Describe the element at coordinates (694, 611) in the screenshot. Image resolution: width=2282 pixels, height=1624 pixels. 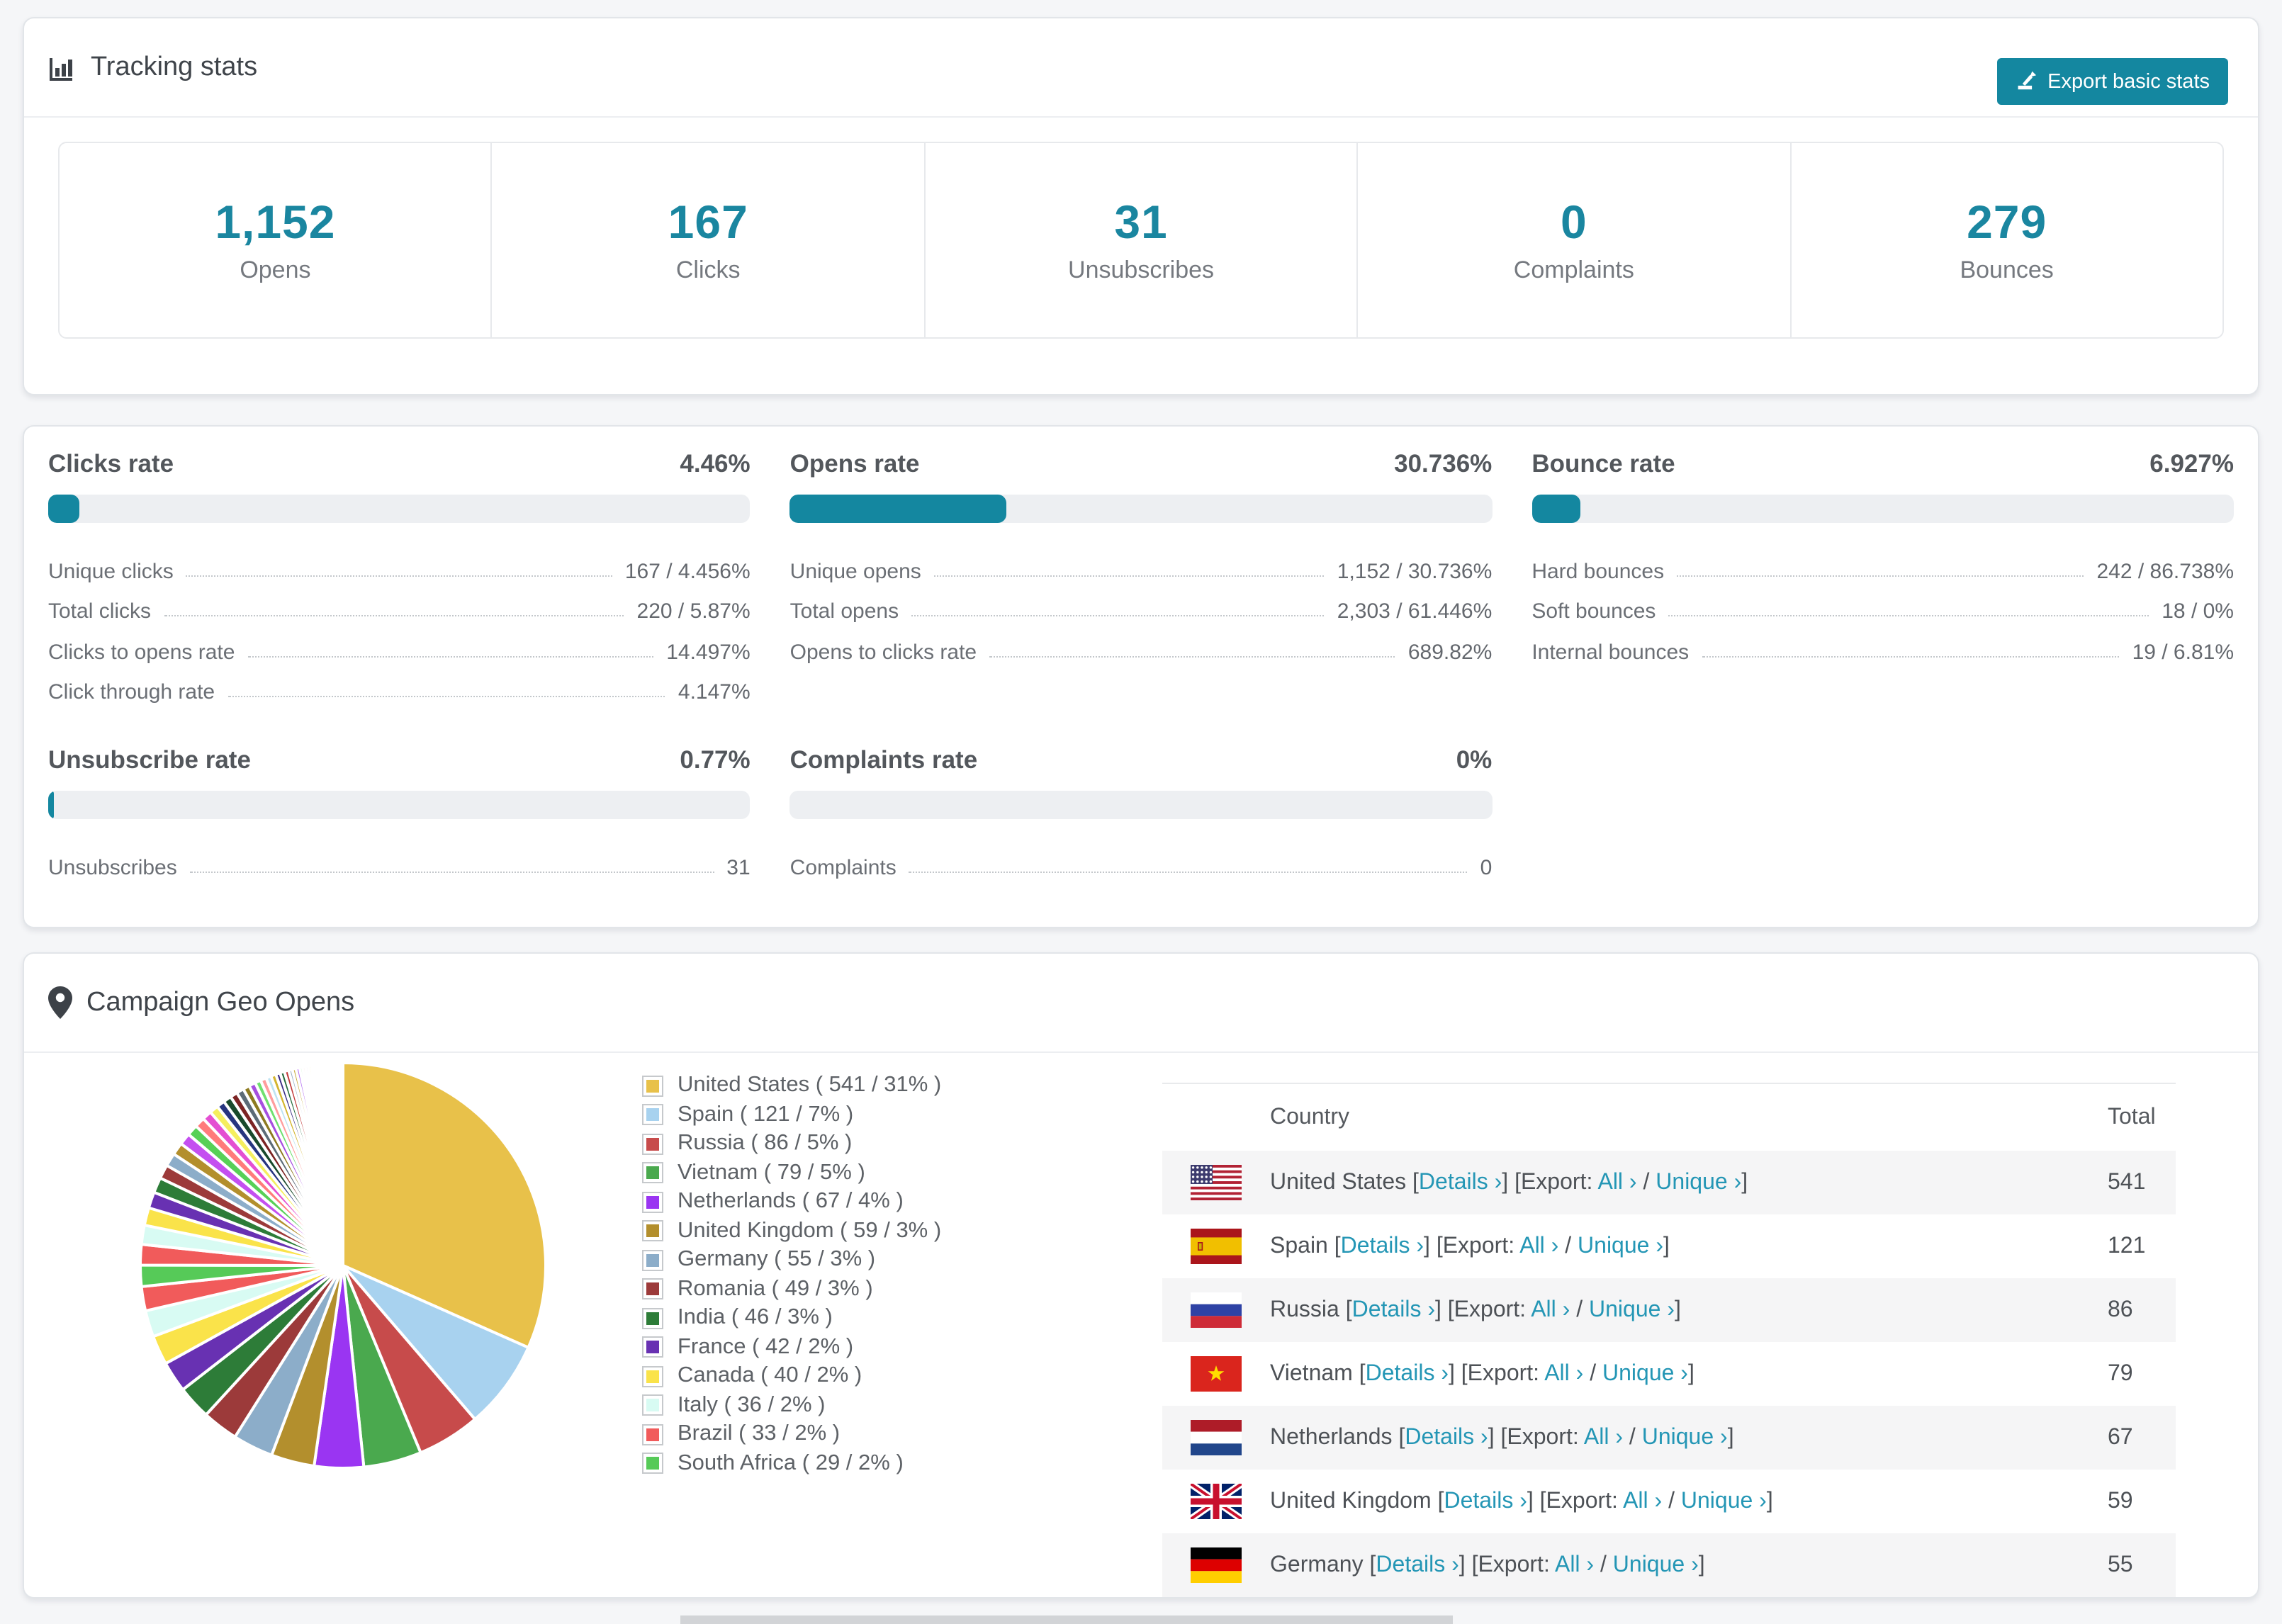
I see `rate-stat-value: 220 / 5.87%` at that location.